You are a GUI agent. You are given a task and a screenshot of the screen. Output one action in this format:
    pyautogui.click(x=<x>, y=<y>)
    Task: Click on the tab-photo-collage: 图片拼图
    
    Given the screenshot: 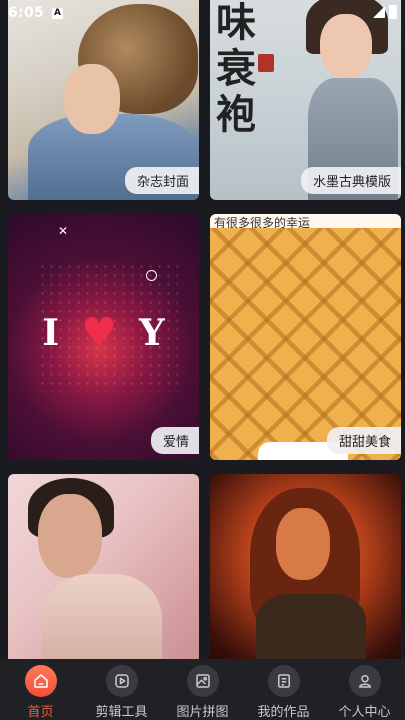 What is the action you would take?
    pyautogui.click(x=202, y=689)
    